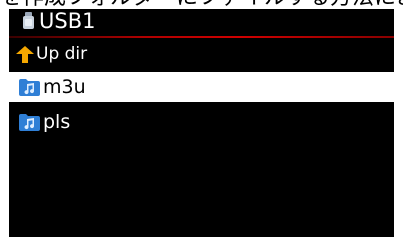 The height and width of the screenshot is (246, 403). I want to click on list-item-pls: pls, so click(201, 122).